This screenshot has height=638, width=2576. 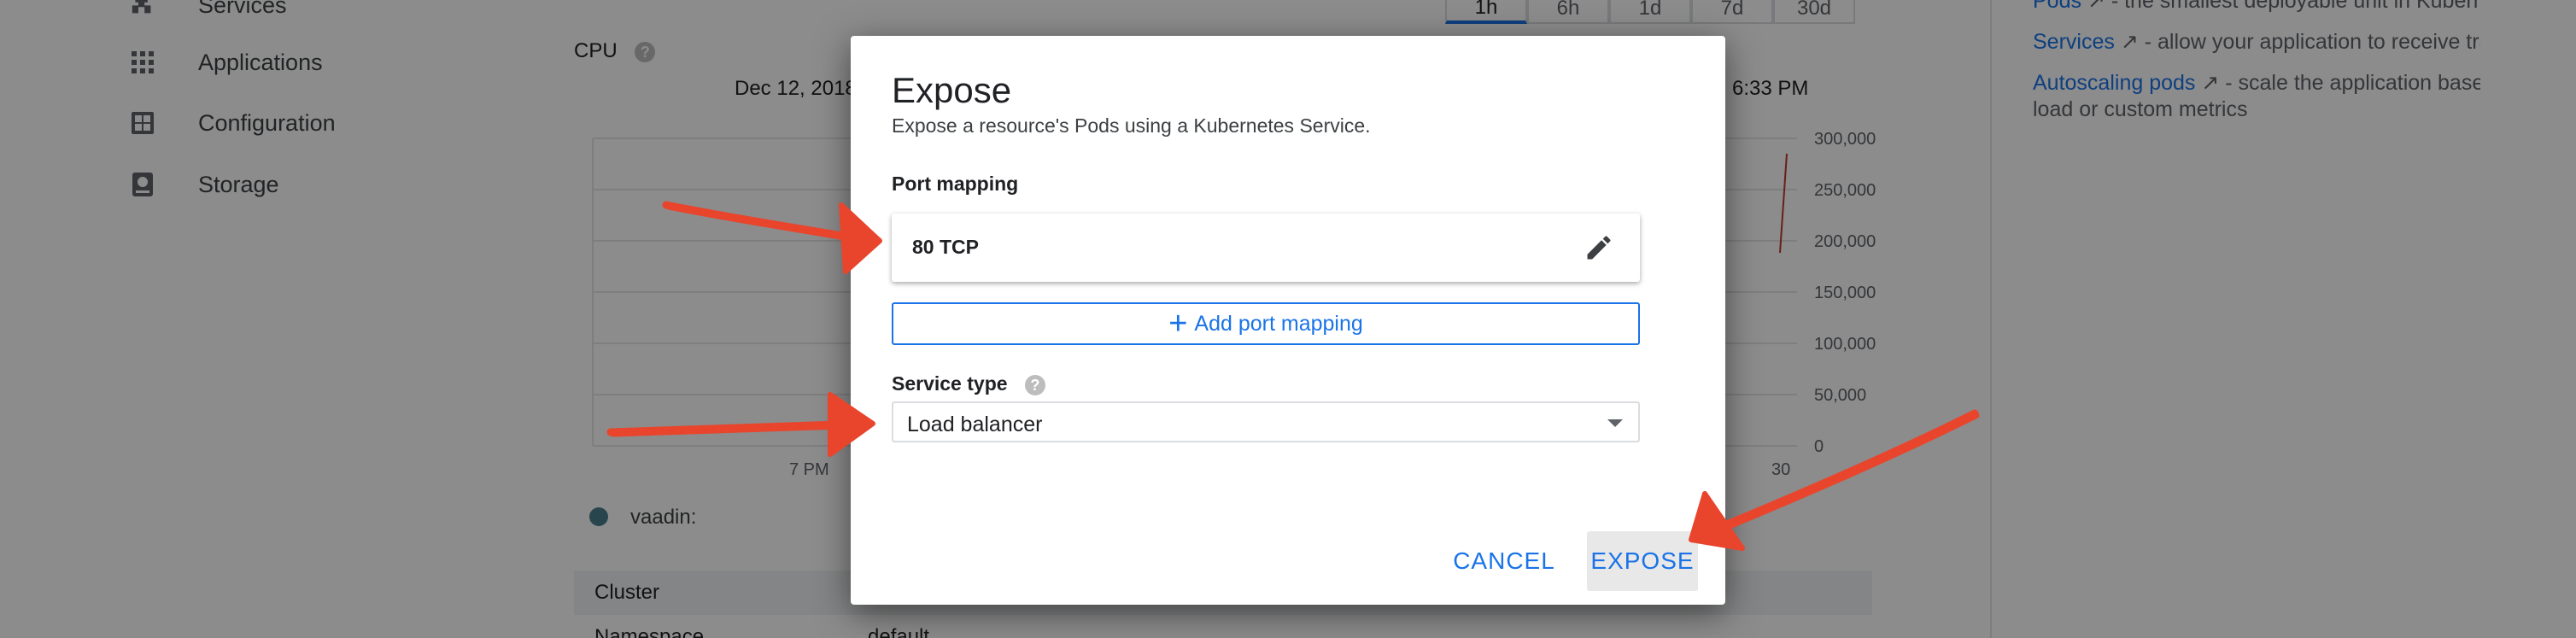 I want to click on help-icon: ?, so click(x=1034, y=384).